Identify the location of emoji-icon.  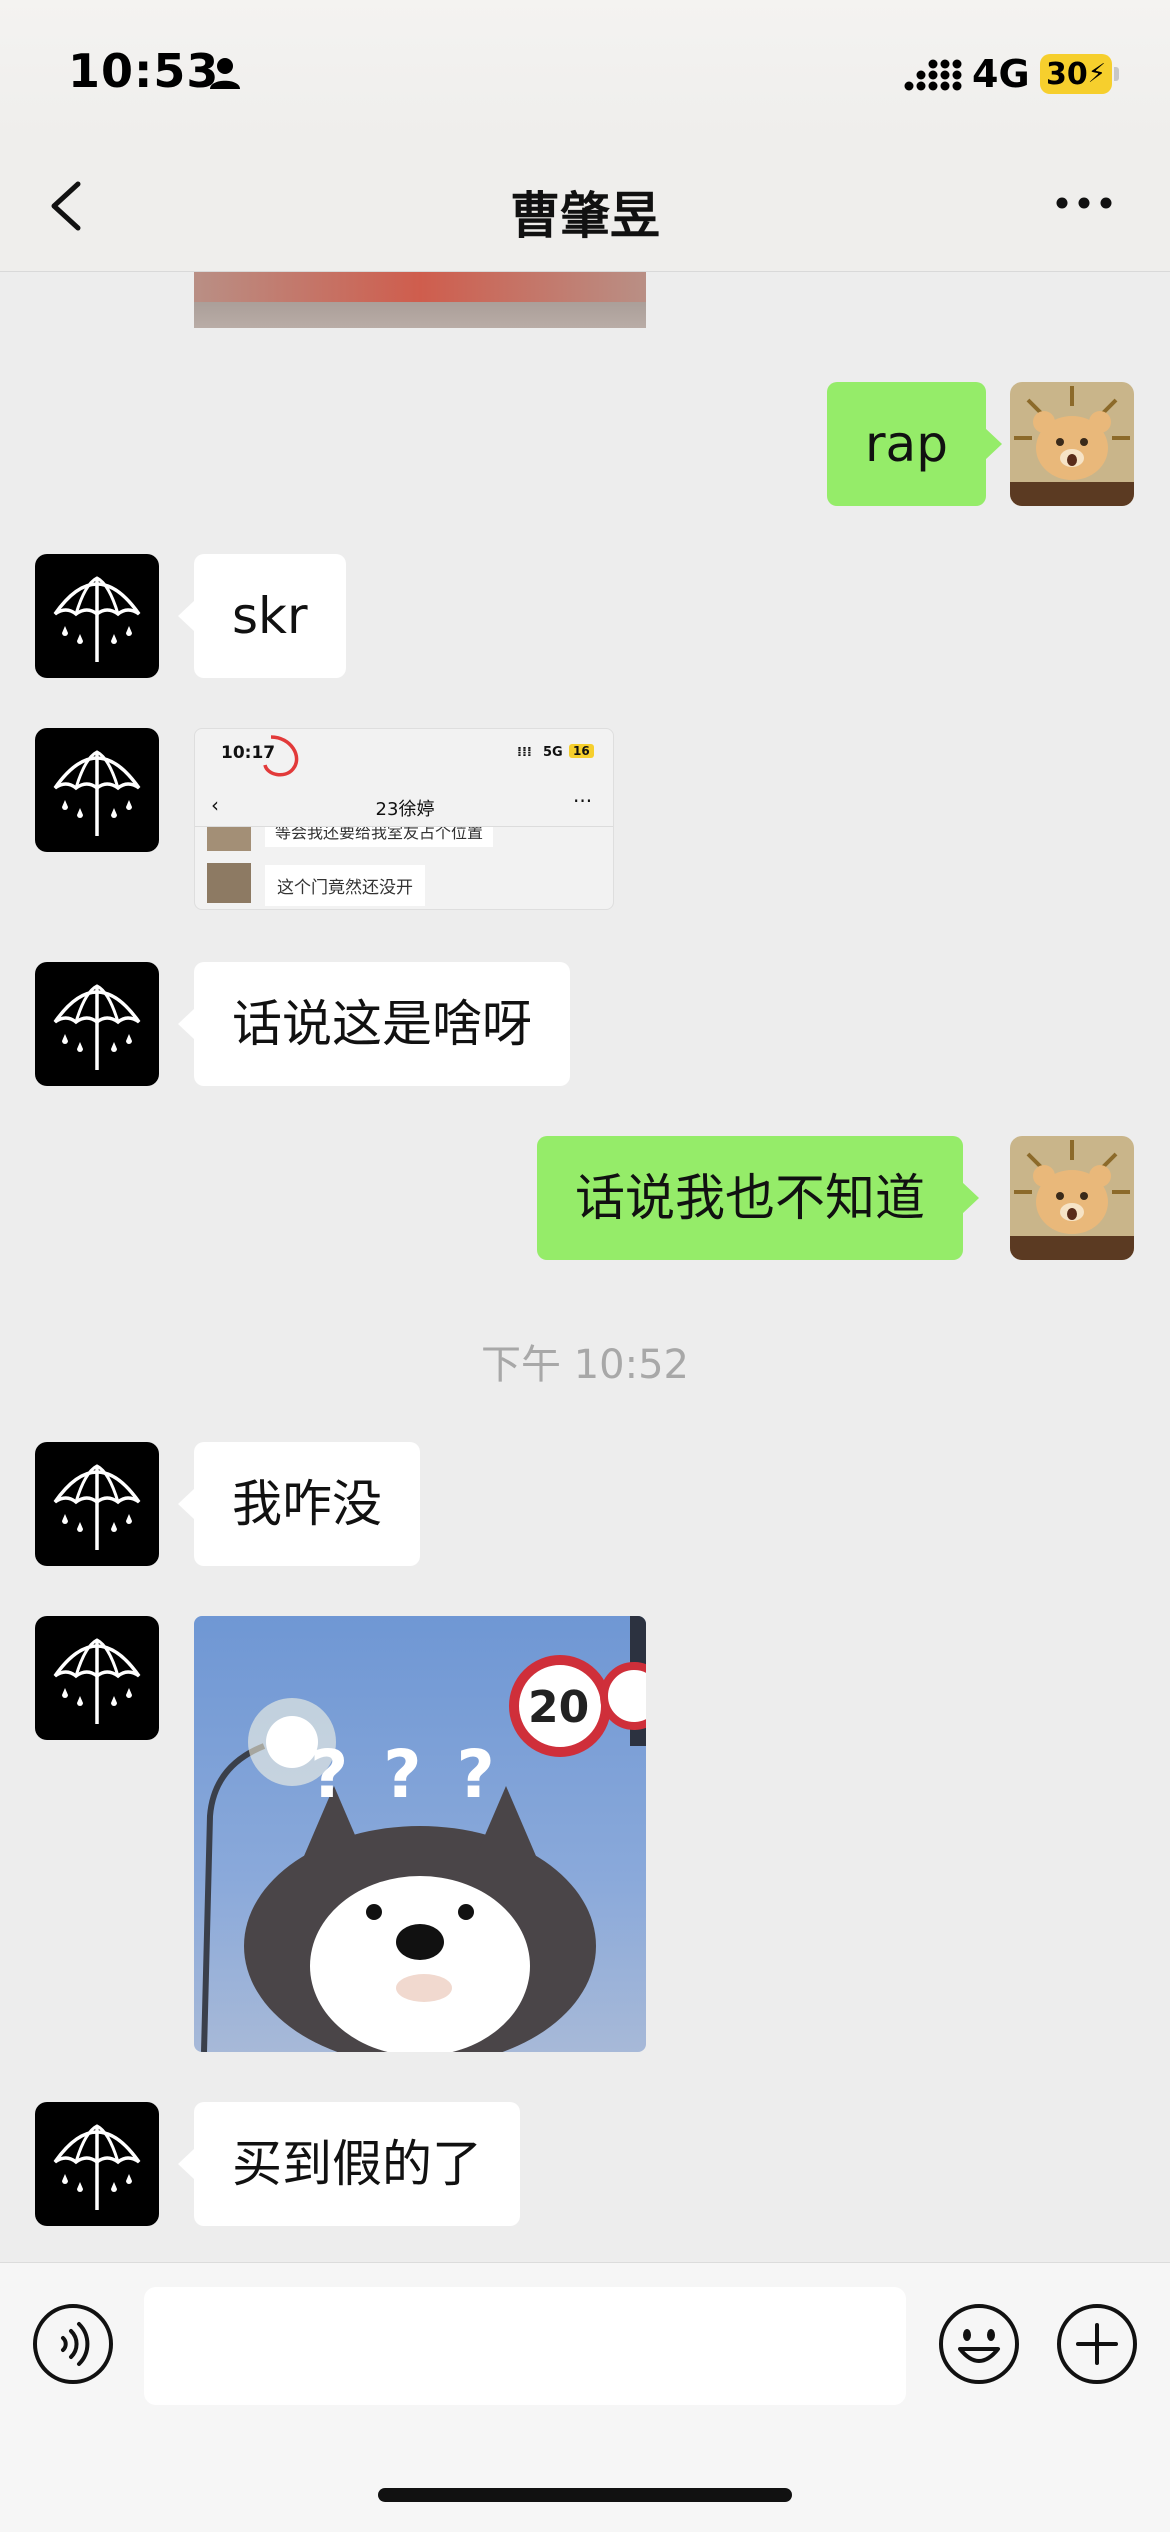
(979, 2344).